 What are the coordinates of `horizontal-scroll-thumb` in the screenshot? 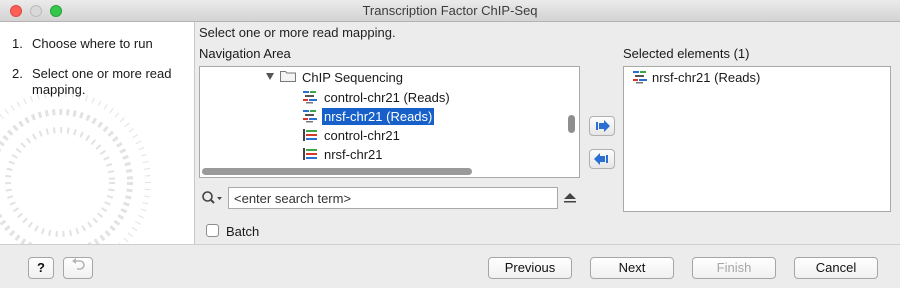 It's located at (337, 171).